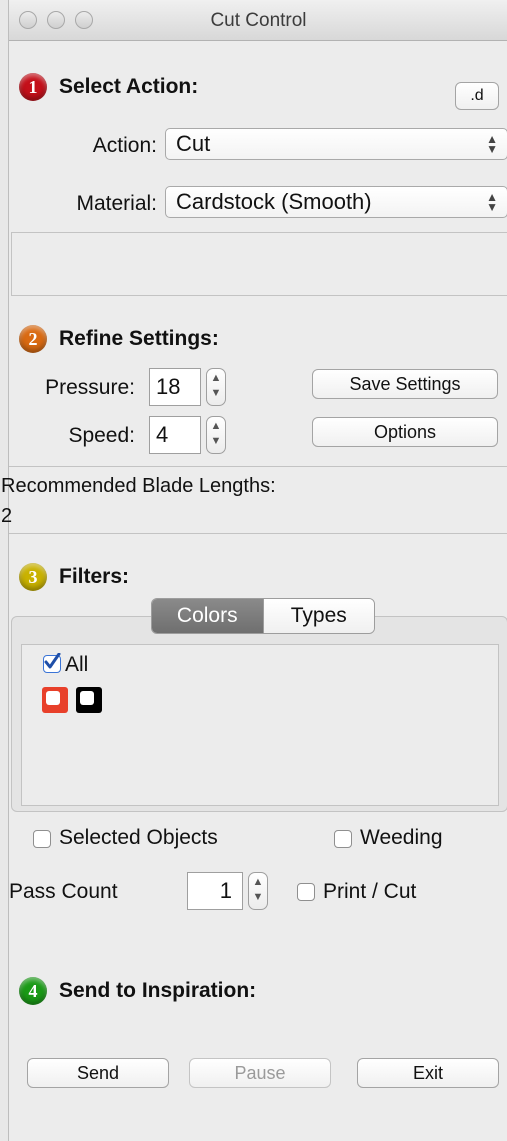 Image resolution: width=507 pixels, height=1141 pixels. I want to click on checkmark-icon, so click(52, 661).